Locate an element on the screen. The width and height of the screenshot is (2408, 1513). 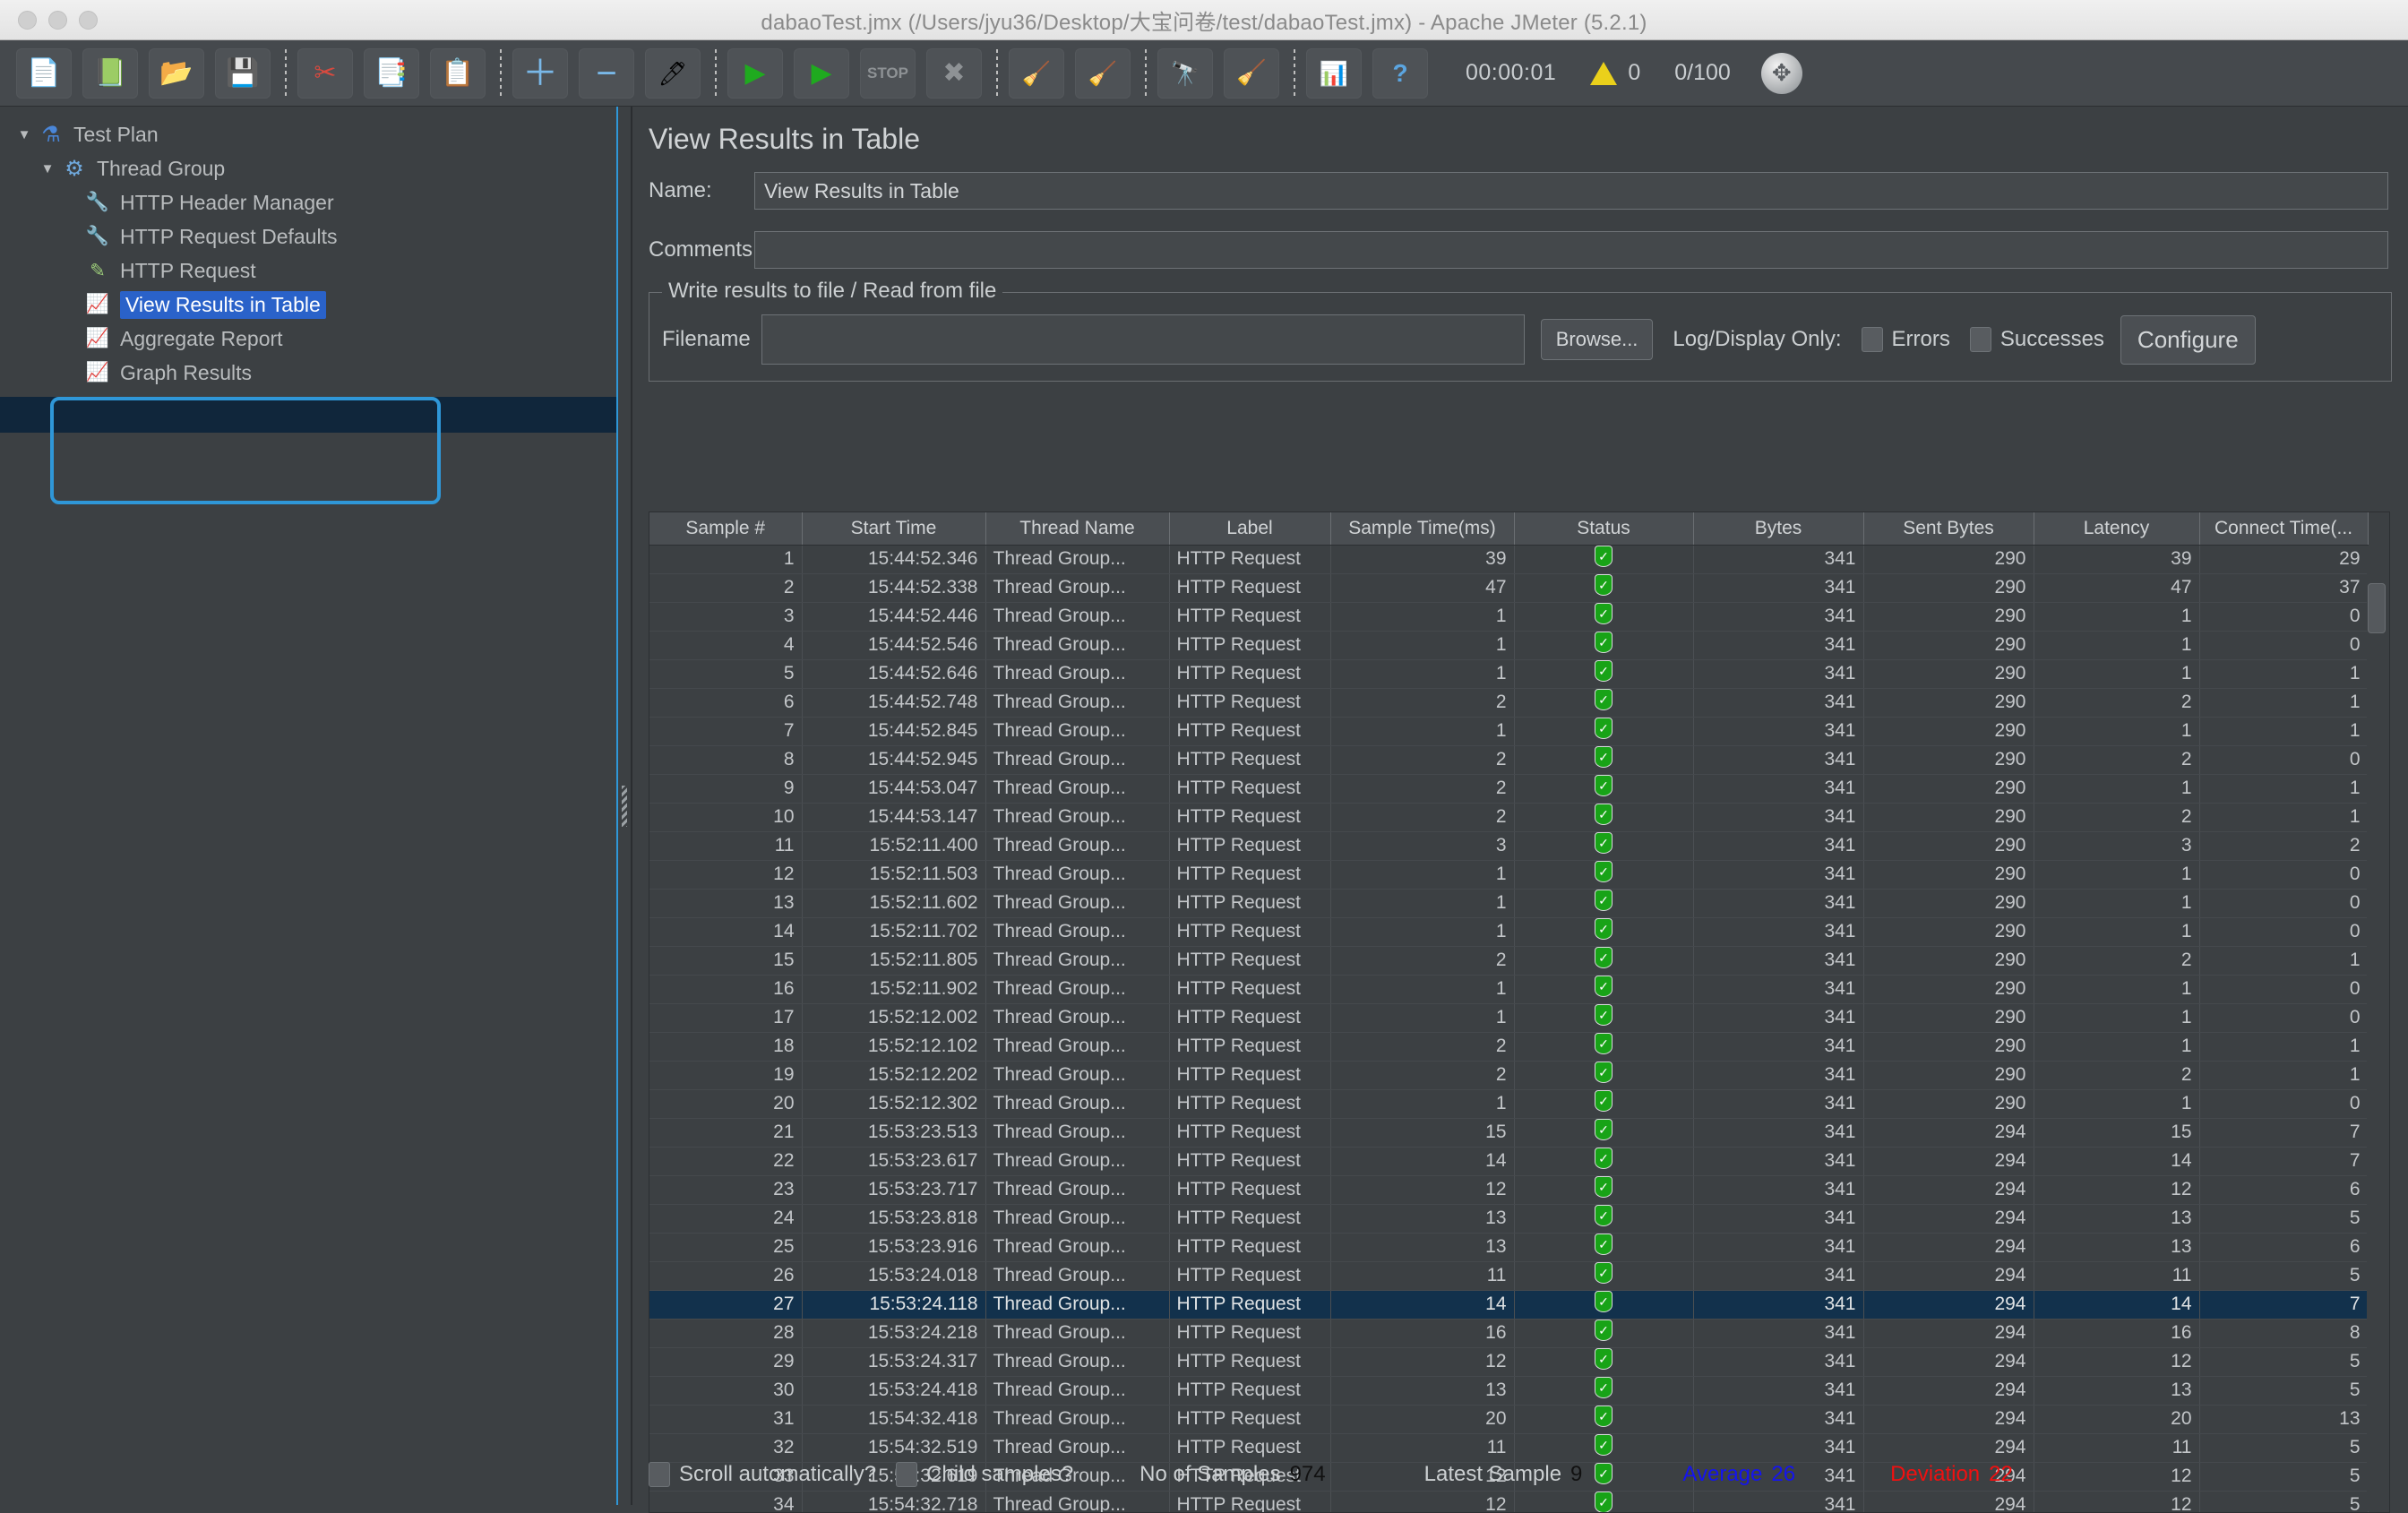
tree-item-http-request-defaults: 🔧 HTTP Request Defaults is located at coordinates (308, 237).